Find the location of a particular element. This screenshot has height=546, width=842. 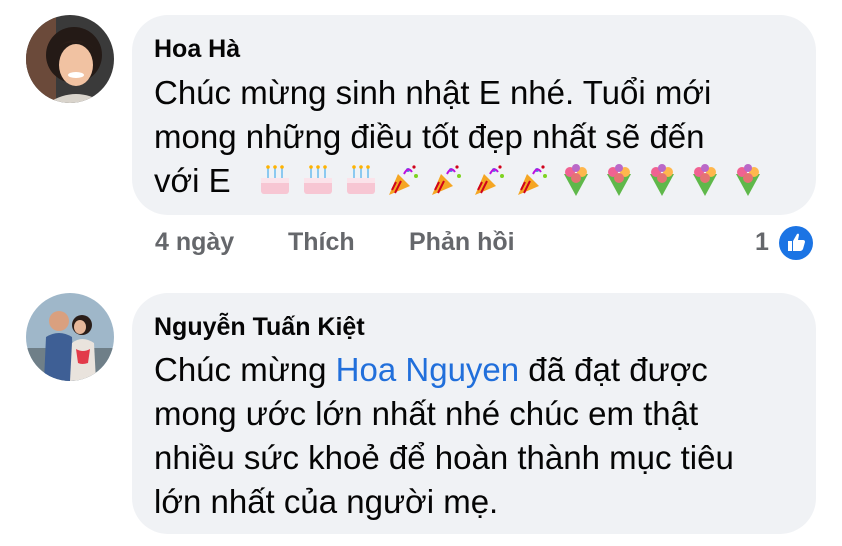

comment-text-line: nhiều sức khoẻ để hoàn thành mục tiêu is located at coordinates (444, 457).